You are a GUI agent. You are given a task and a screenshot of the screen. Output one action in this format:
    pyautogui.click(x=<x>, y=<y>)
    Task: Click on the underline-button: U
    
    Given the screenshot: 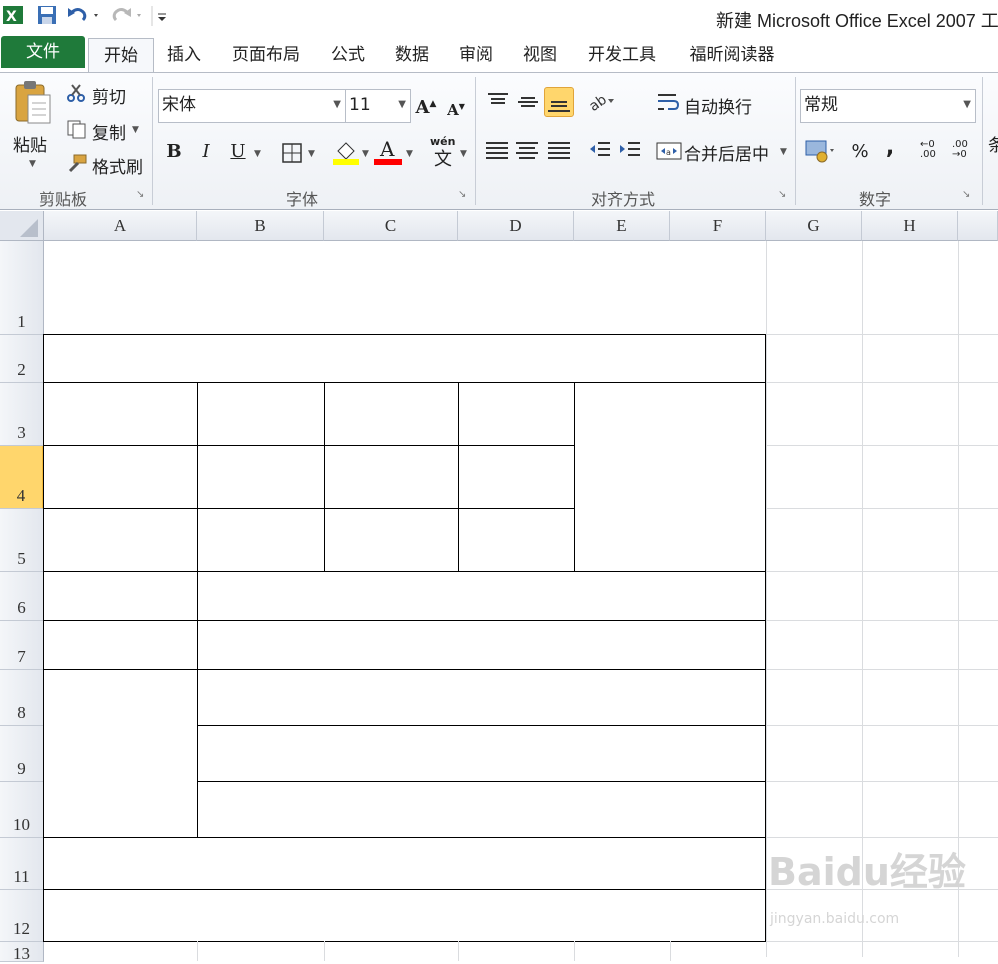 What is the action you would take?
    pyautogui.click(x=238, y=152)
    